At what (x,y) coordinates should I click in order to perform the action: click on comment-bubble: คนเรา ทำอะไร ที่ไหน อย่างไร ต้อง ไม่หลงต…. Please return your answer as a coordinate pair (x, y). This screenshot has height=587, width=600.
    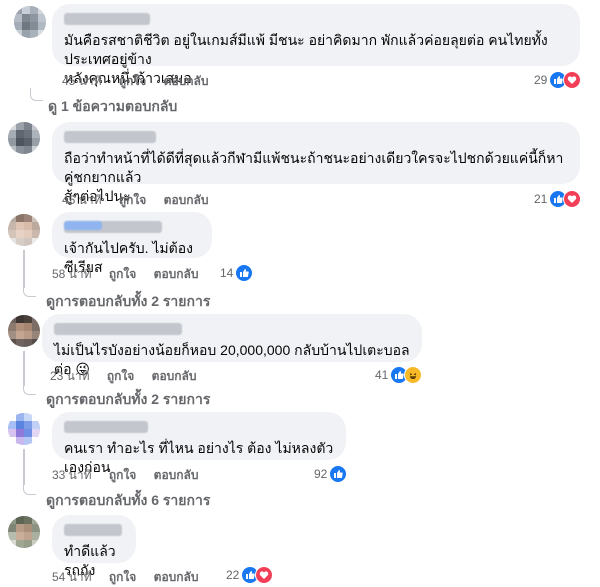
    Looking at the image, I should click on (199, 443).